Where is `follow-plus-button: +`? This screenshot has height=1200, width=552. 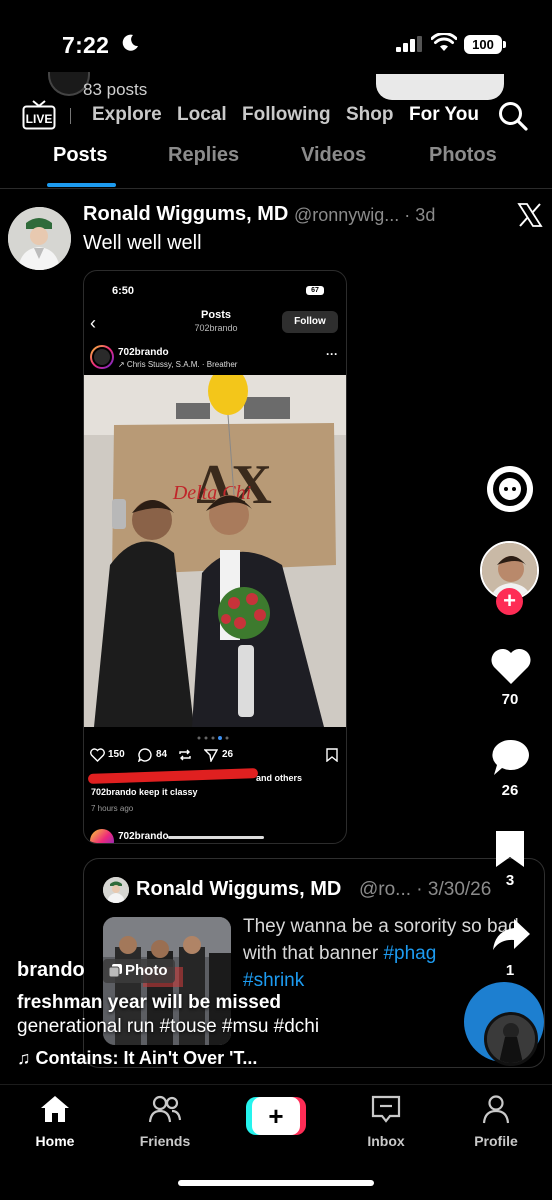 follow-plus-button: + is located at coordinates (509, 601).